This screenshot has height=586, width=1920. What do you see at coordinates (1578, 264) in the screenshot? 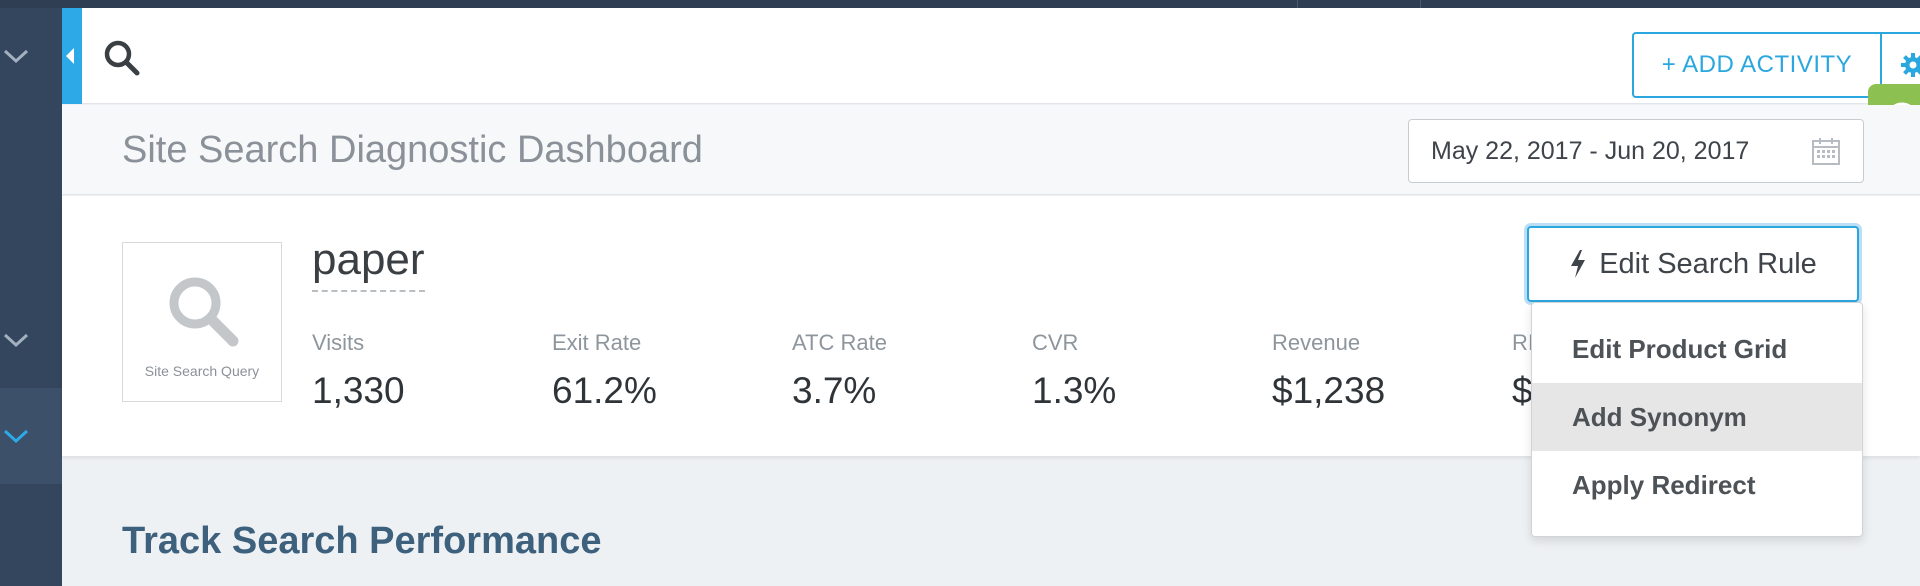
I see `bolt-icon` at bounding box center [1578, 264].